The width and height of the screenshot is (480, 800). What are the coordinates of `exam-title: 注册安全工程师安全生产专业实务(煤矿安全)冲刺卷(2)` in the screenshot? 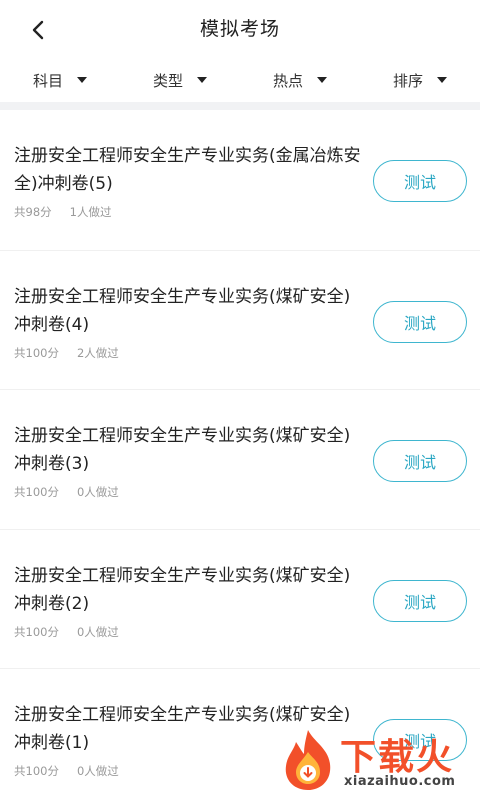 It's located at (182, 589).